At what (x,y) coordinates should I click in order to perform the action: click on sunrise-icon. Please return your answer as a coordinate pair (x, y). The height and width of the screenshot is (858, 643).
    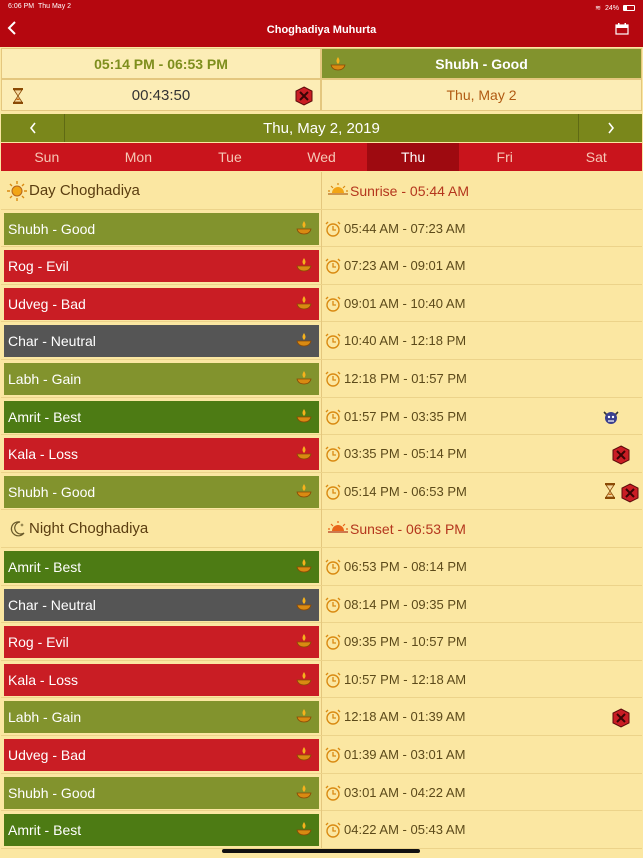
    Looking at the image, I should click on (338, 189).